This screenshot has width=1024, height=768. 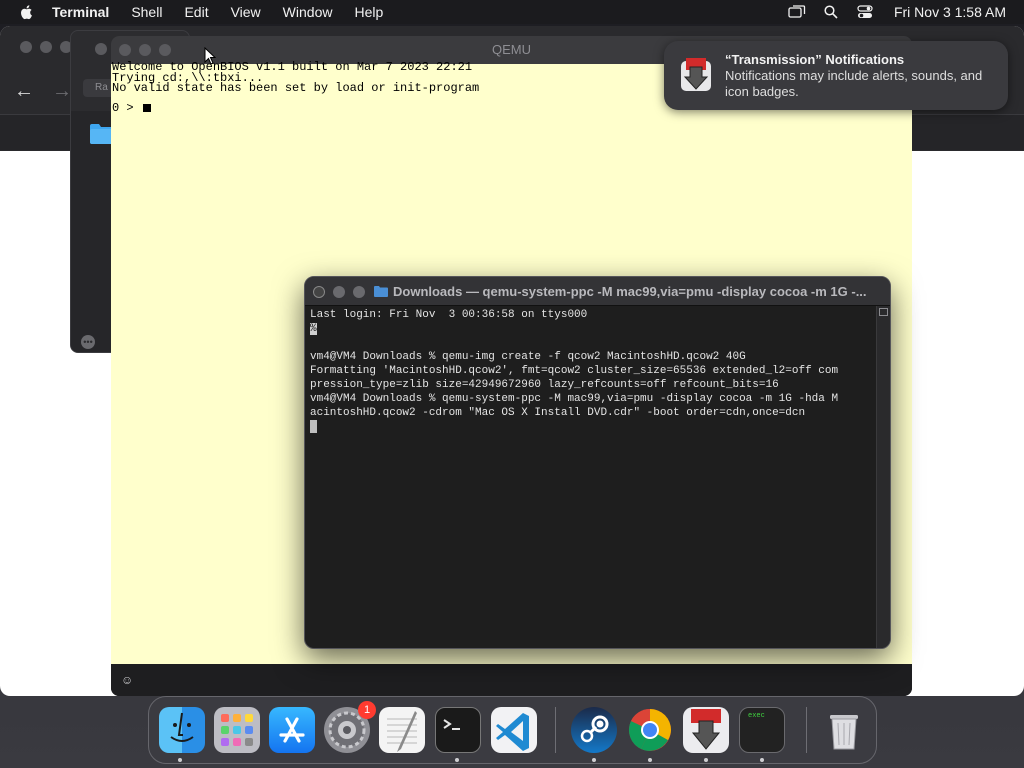 What do you see at coordinates (797, 12) in the screenshot?
I see `screen-mirroring-icon` at bounding box center [797, 12].